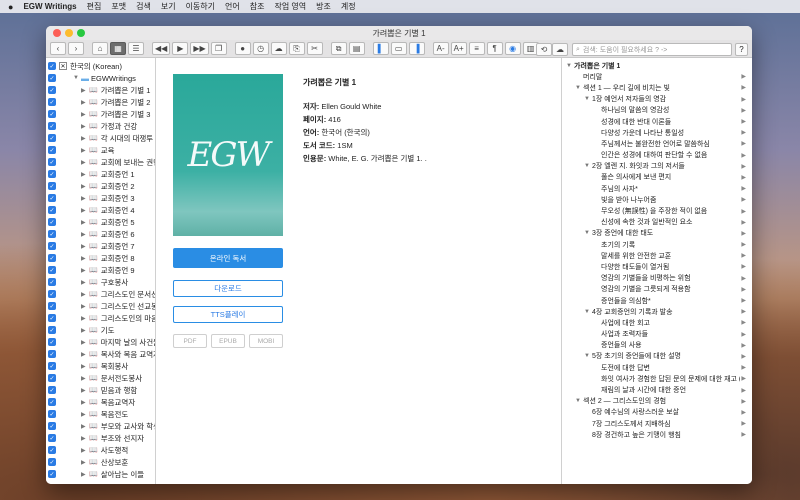  What do you see at coordinates (100, 450) in the screenshot?
I see `tree-item: ✓ ▶ 📖 사도행적` at bounding box center [100, 450].